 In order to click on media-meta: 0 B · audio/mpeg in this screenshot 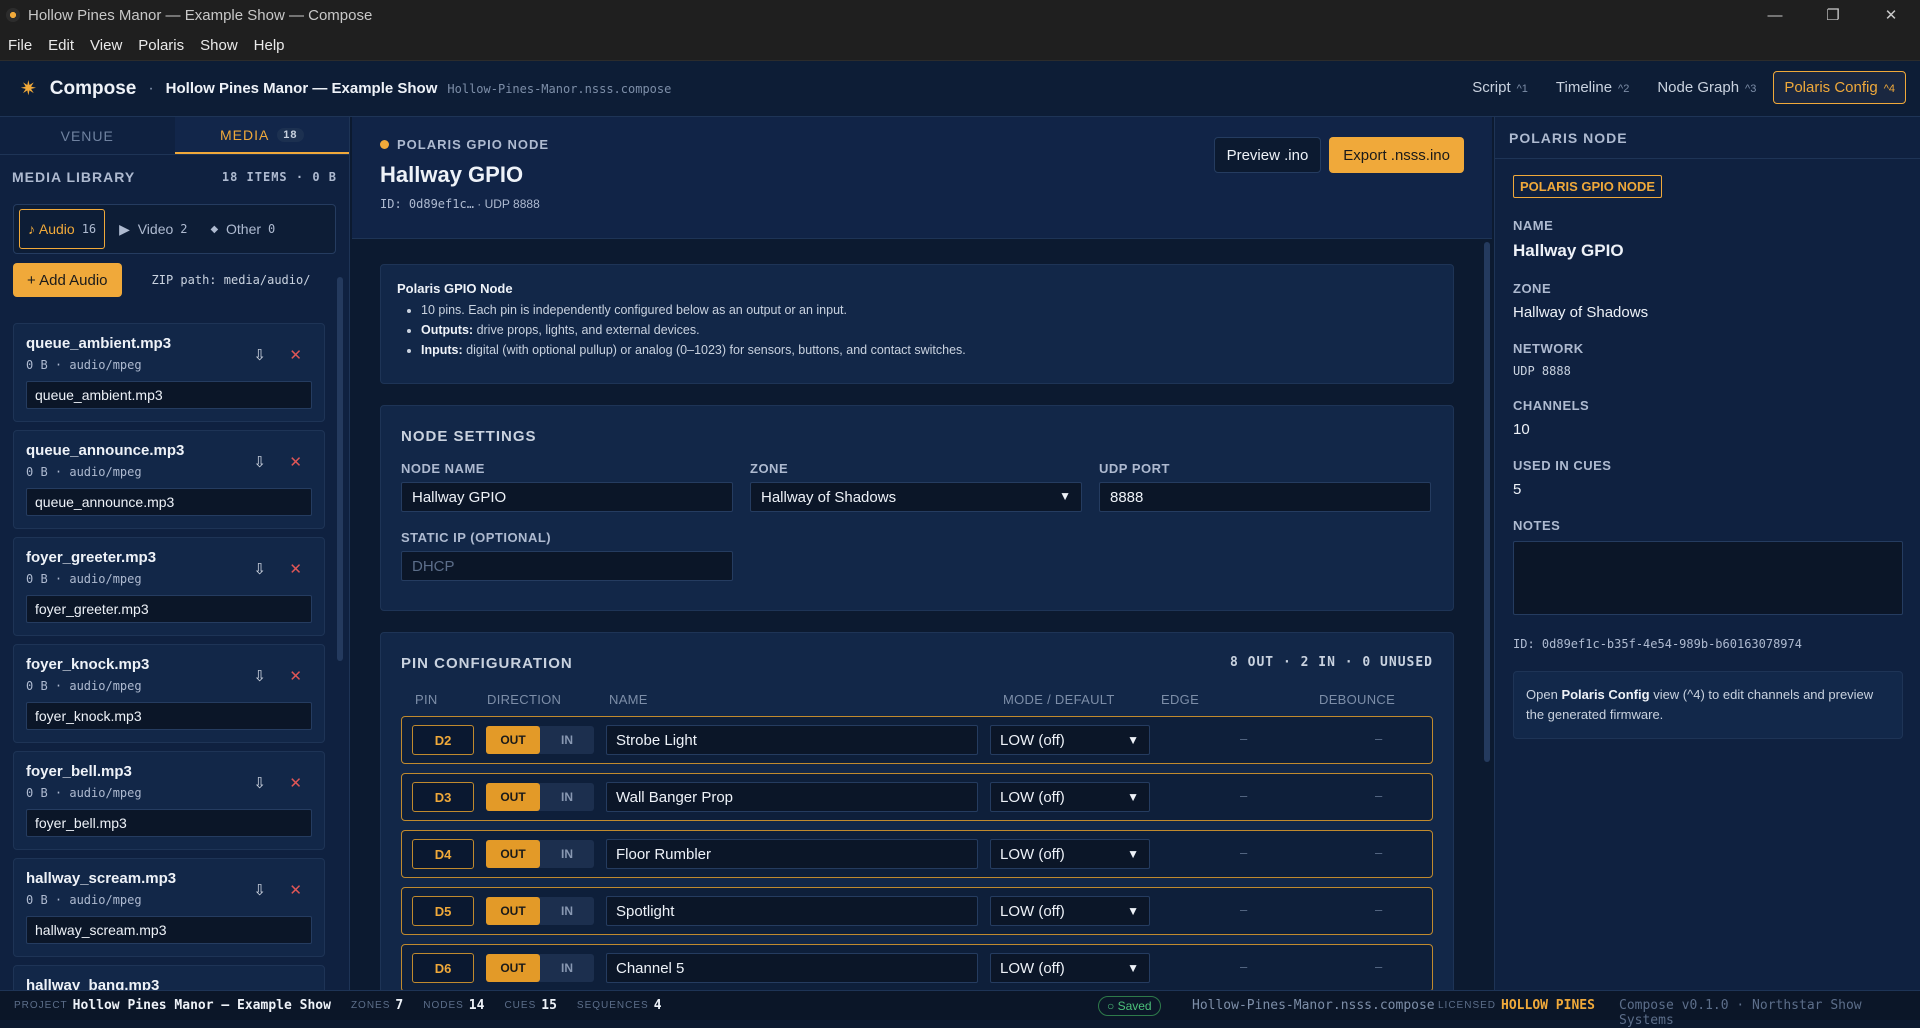, I will do `click(84, 365)`.